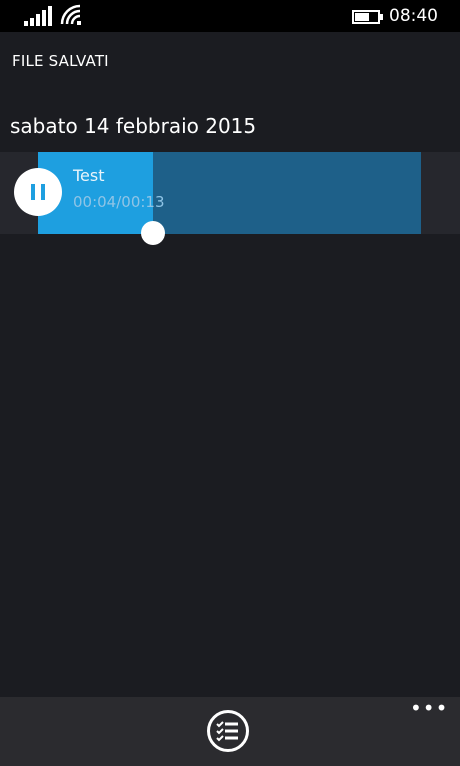 The width and height of the screenshot is (460, 766). What do you see at coordinates (428, 708) in the screenshot?
I see `more-icon: •••` at bounding box center [428, 708].